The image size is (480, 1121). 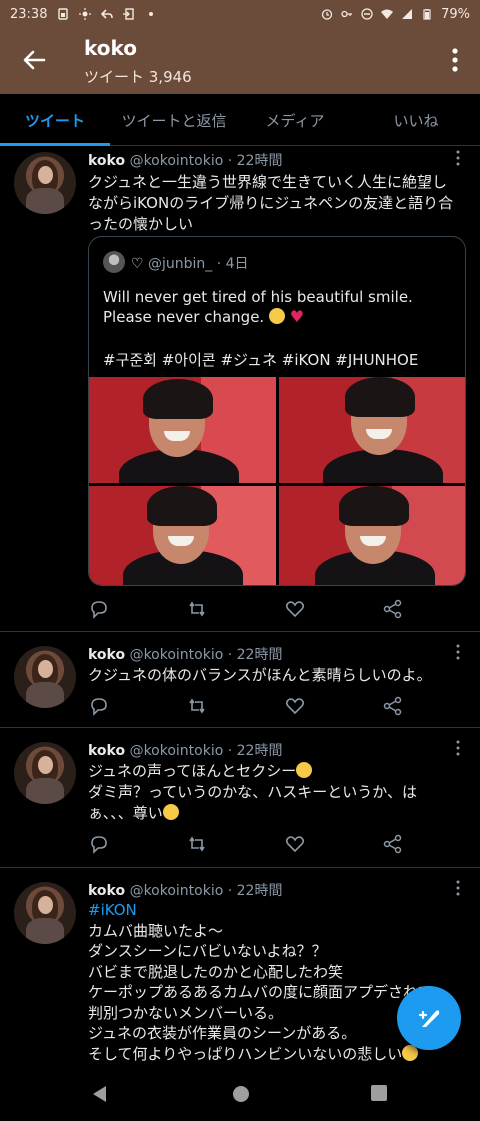 What do you see at coordinates (379, 1093) in the screenshot?
I see `recents-square-icon` at bounding box center [379, 1093].